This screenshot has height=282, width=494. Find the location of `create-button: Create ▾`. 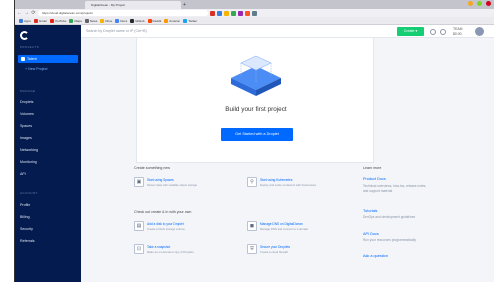

create-button: Create ▾ is located at coordinates (410, 31).